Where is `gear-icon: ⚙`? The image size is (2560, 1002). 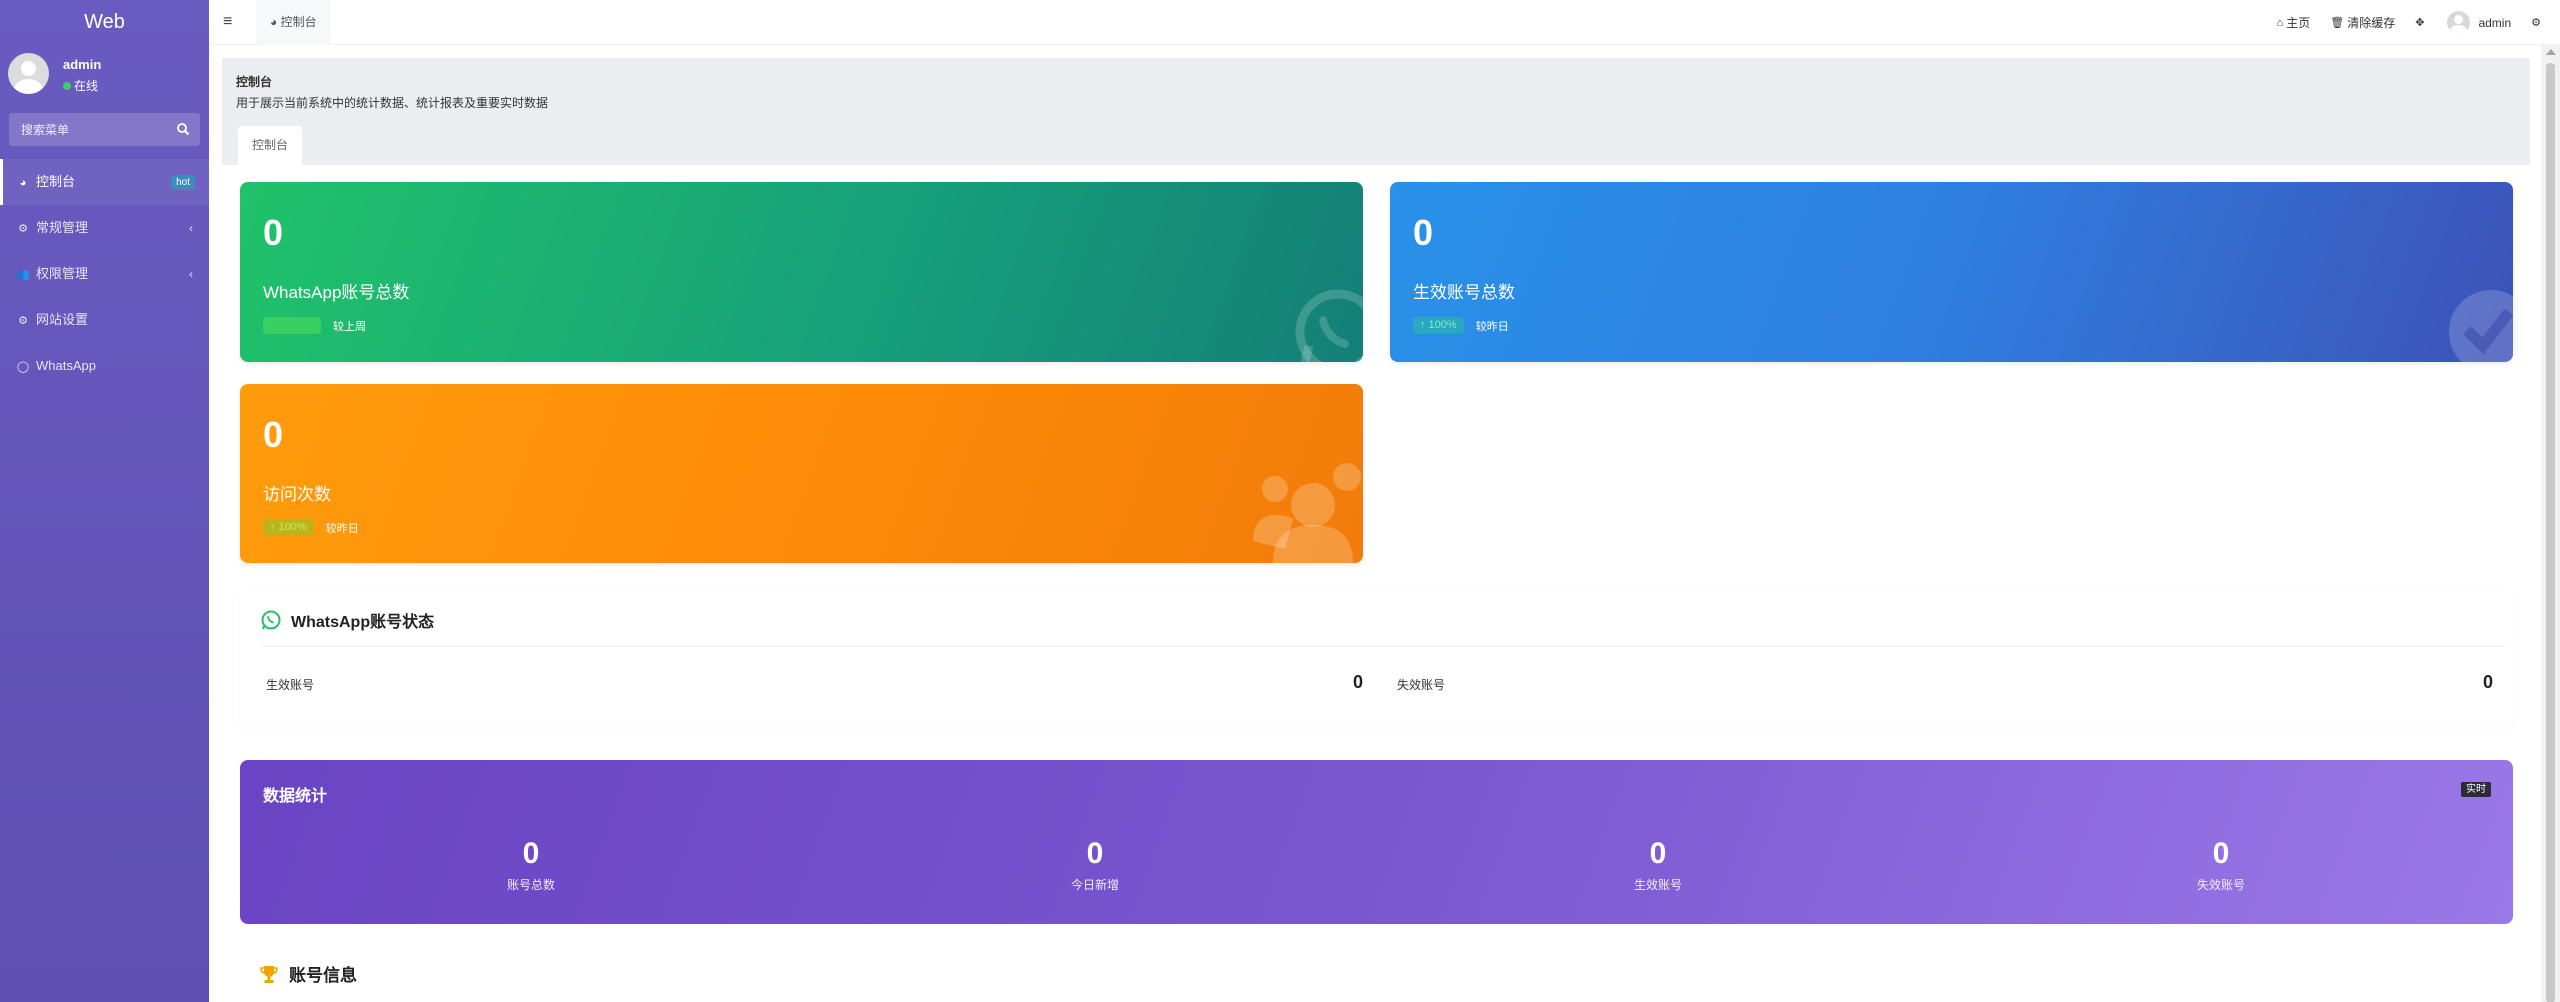 gear-icon: ⚙ is located at coordinates (2536, 23).